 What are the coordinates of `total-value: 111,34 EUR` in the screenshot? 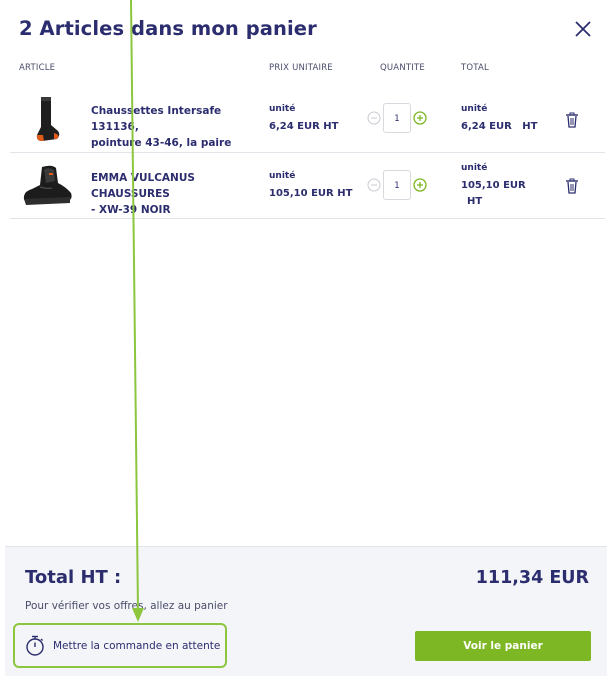 It's located at (532, 578).